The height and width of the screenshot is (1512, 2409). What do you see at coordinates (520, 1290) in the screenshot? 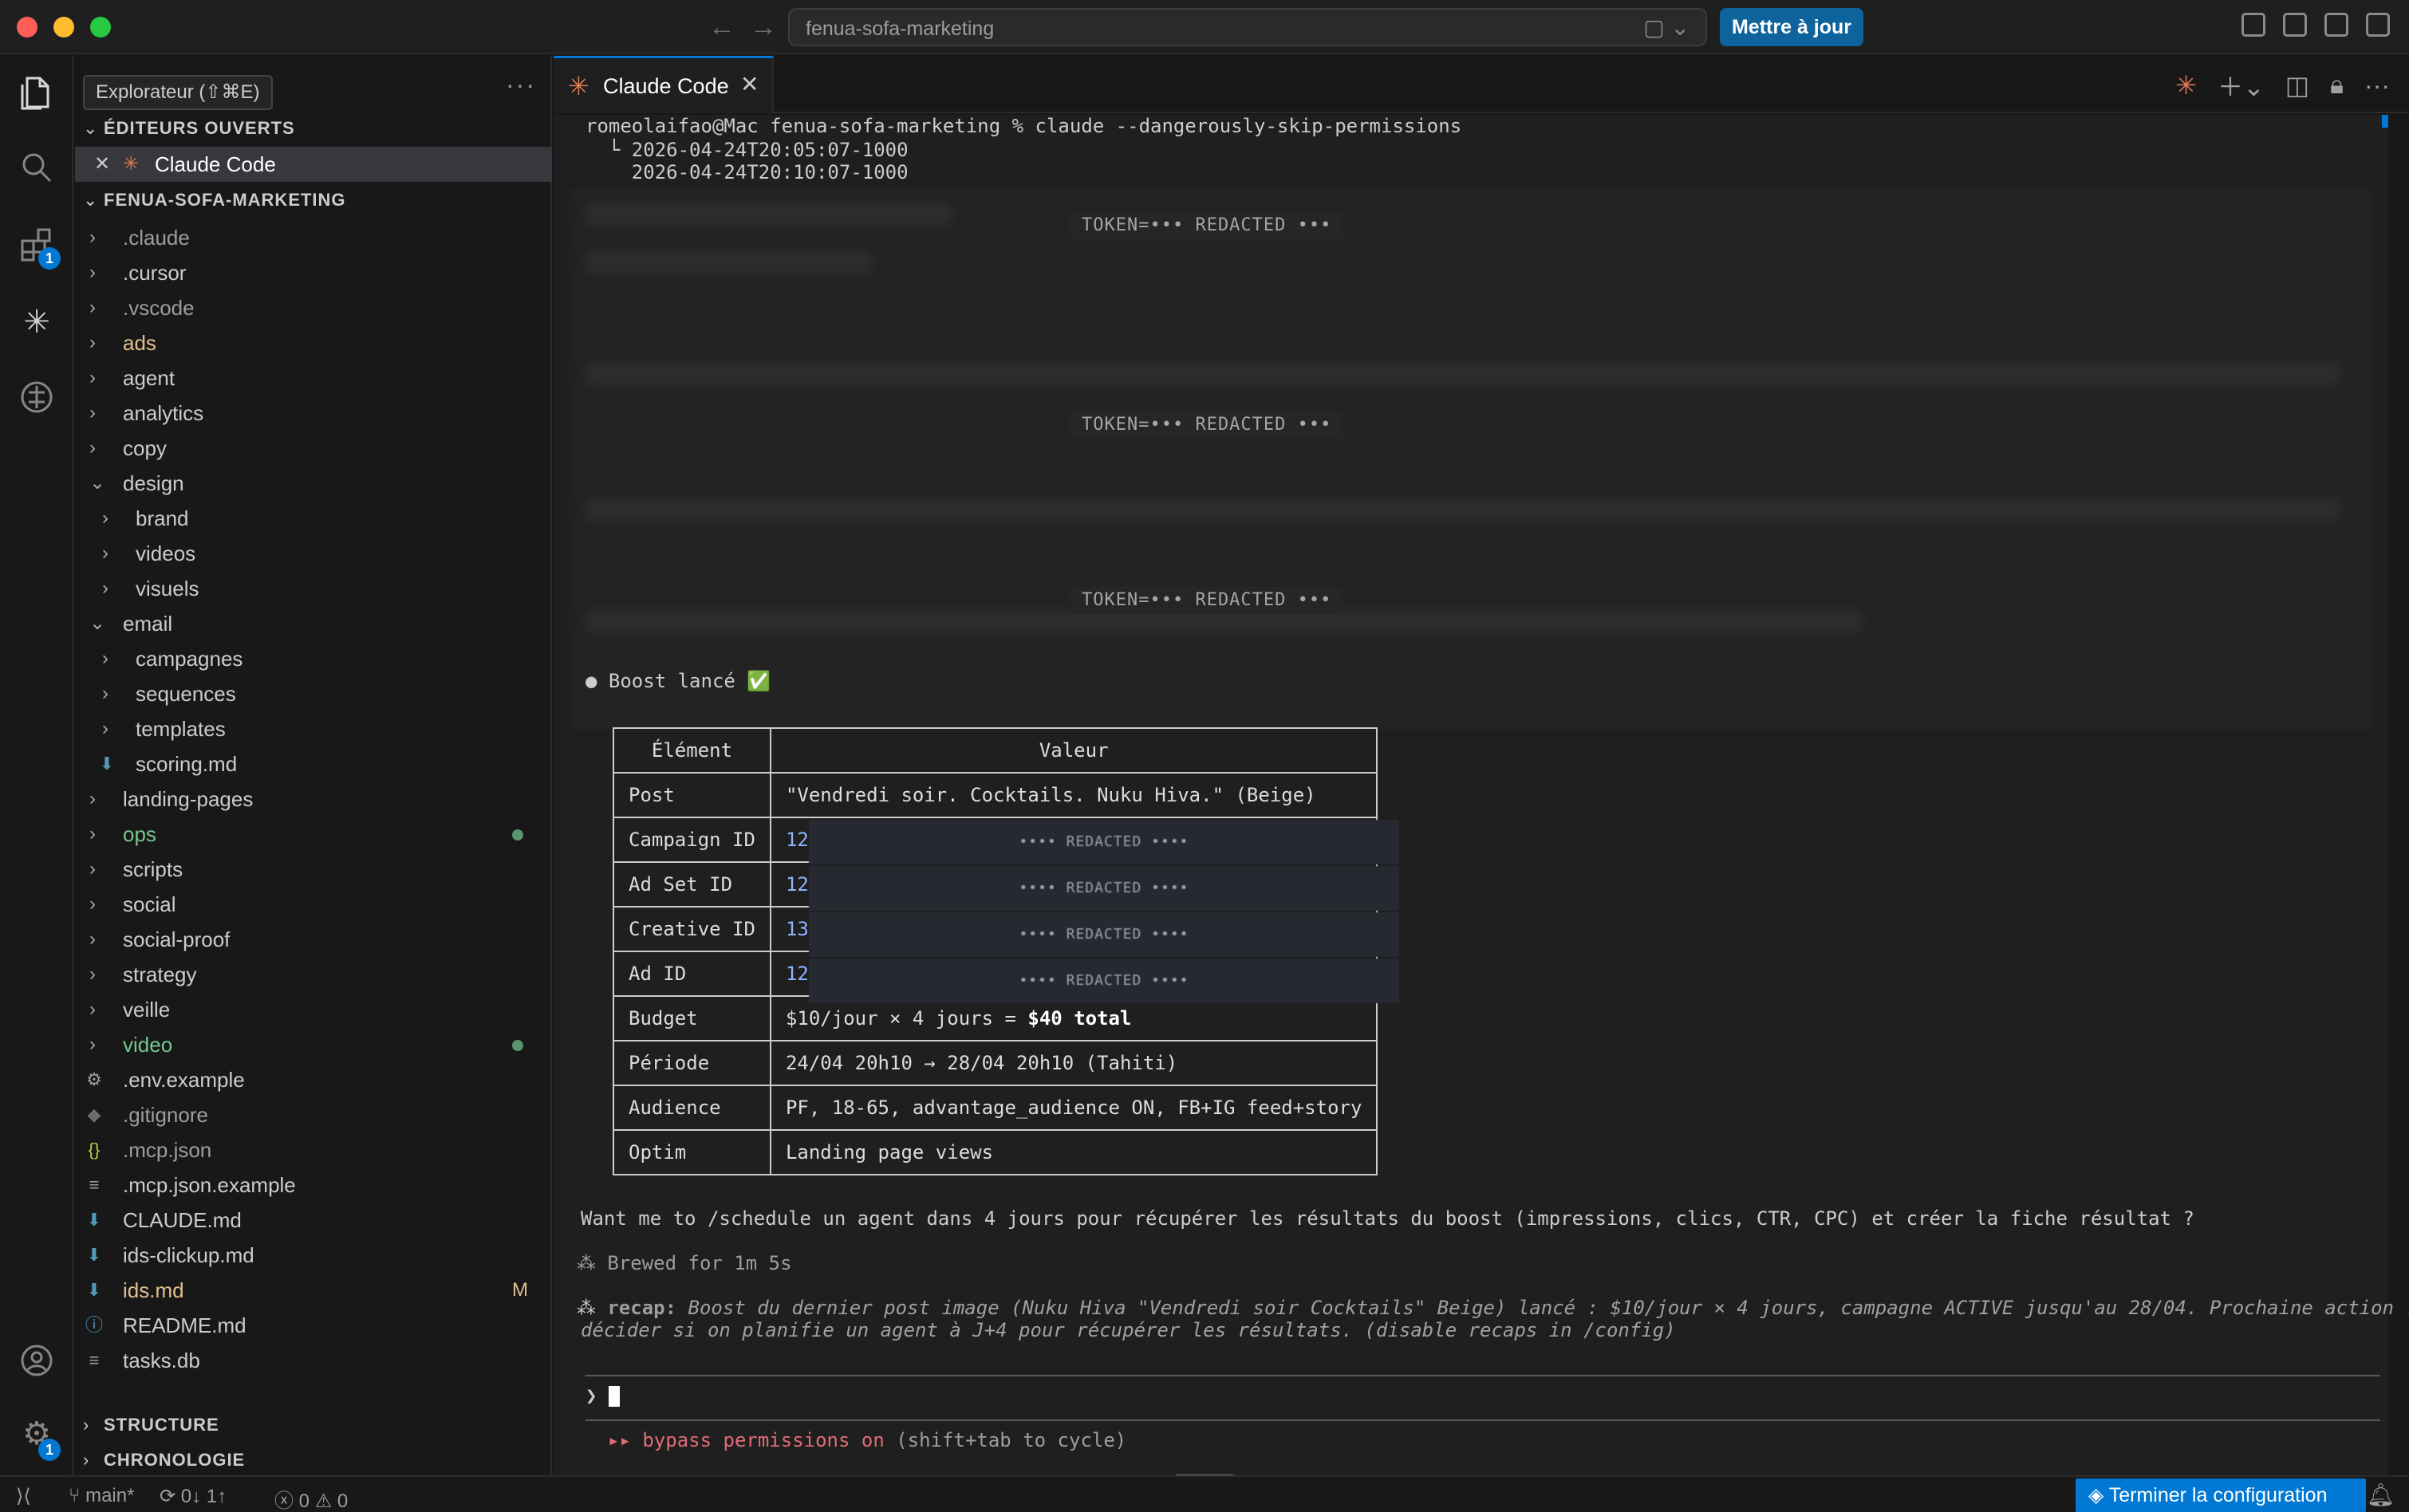
I see `git-status-badge: M` at bounding box center [520, 1290].